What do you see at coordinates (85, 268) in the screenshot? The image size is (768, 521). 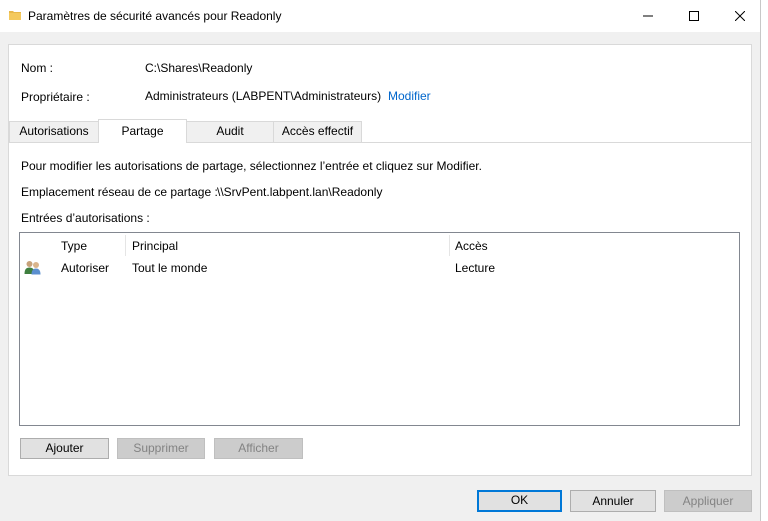 I see `row-type: Autoriser` at bounding box center [85, 268].